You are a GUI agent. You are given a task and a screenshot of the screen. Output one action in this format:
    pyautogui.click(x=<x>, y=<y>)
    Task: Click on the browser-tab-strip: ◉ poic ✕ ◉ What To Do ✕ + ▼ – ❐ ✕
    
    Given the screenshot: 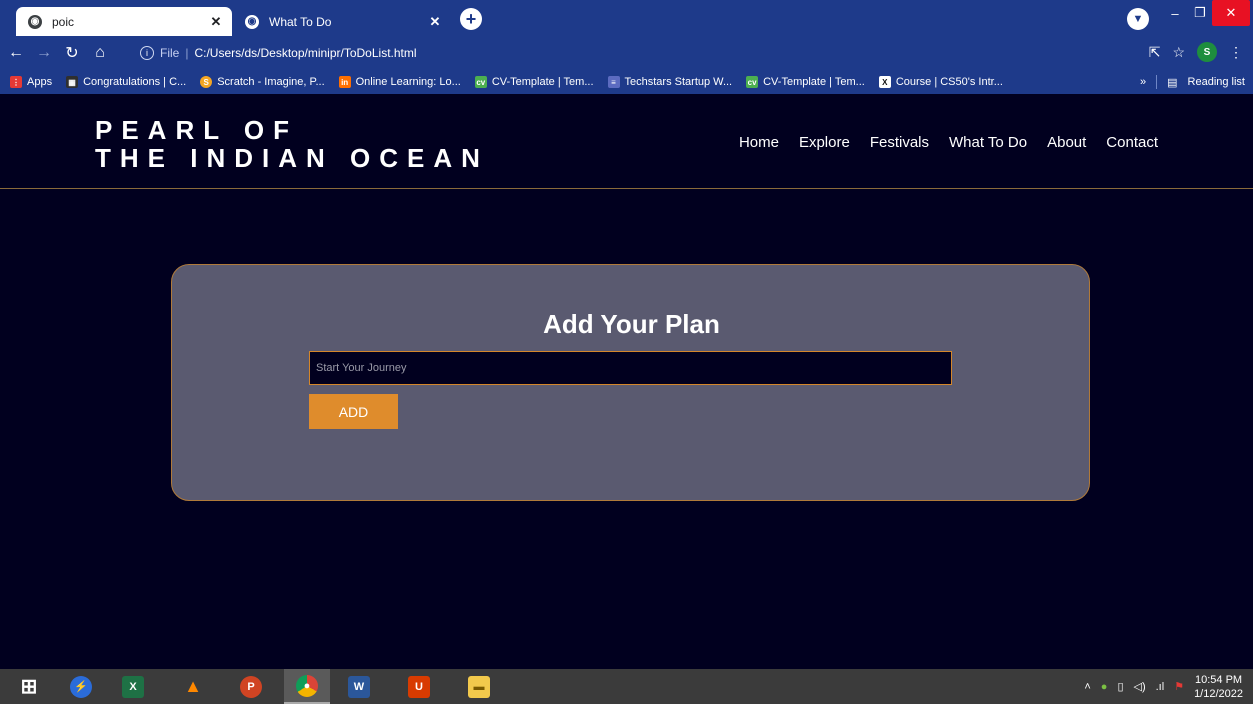 What is the action you would take?
    pyautogui.click(x=626, y=18)
    